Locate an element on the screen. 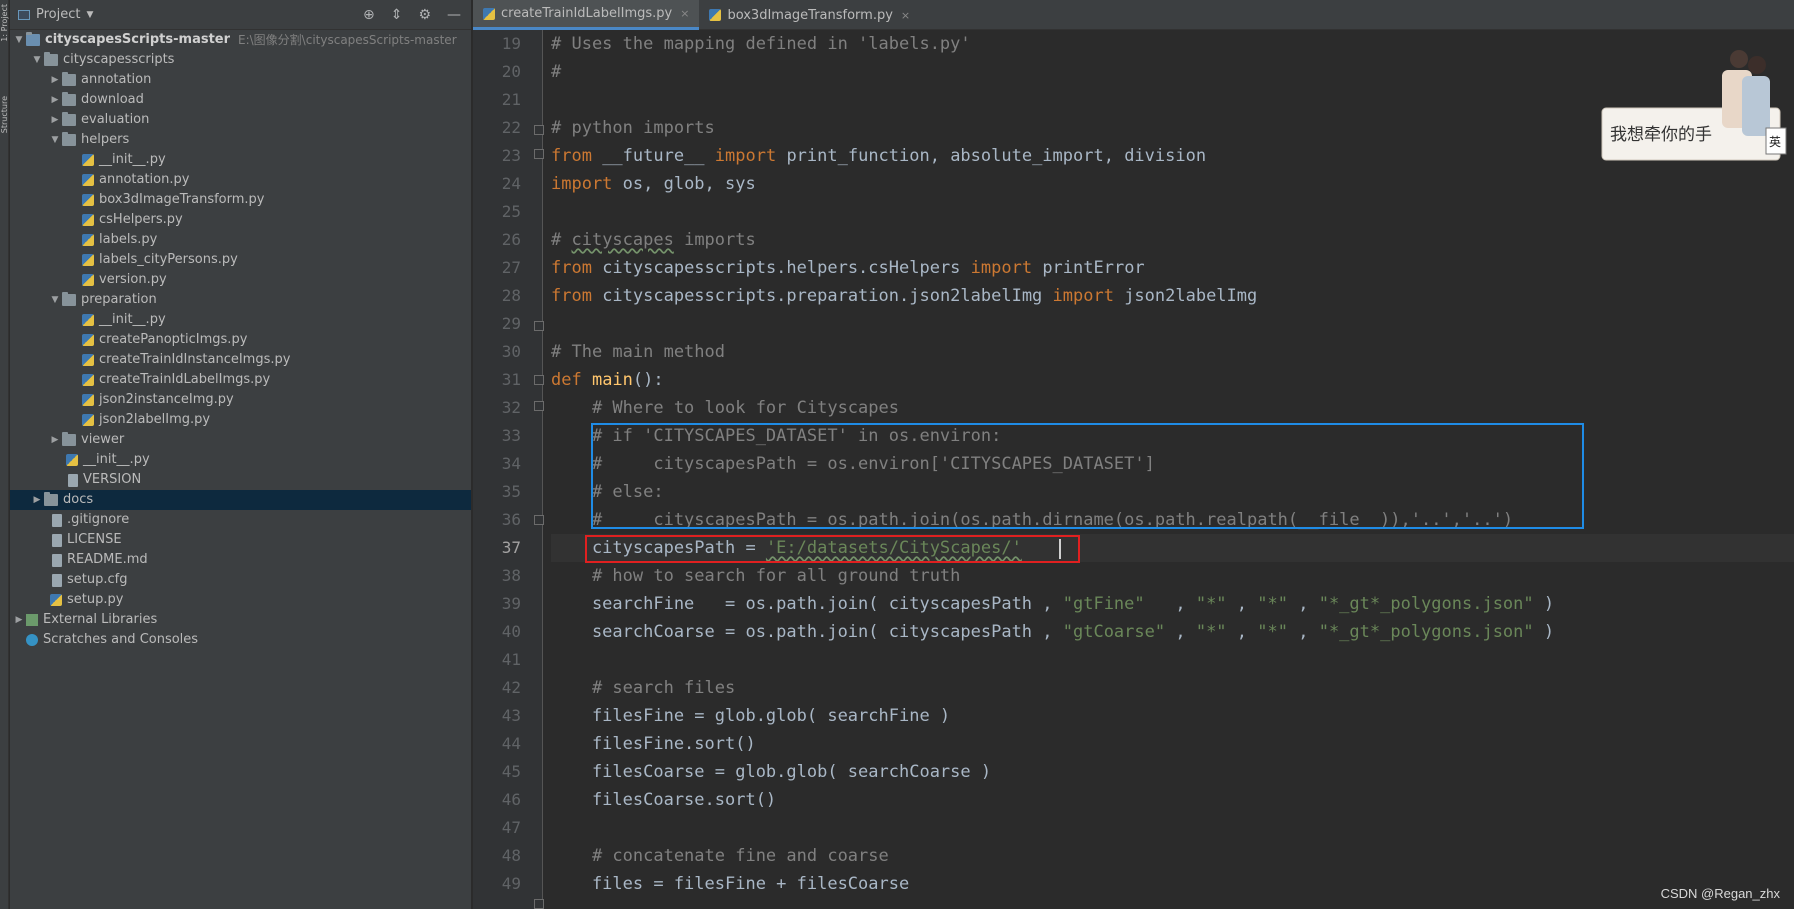 The height and width of the screenshot is (909, 1794). tree-item-file: setup.py is located at coordinates (240, 600).